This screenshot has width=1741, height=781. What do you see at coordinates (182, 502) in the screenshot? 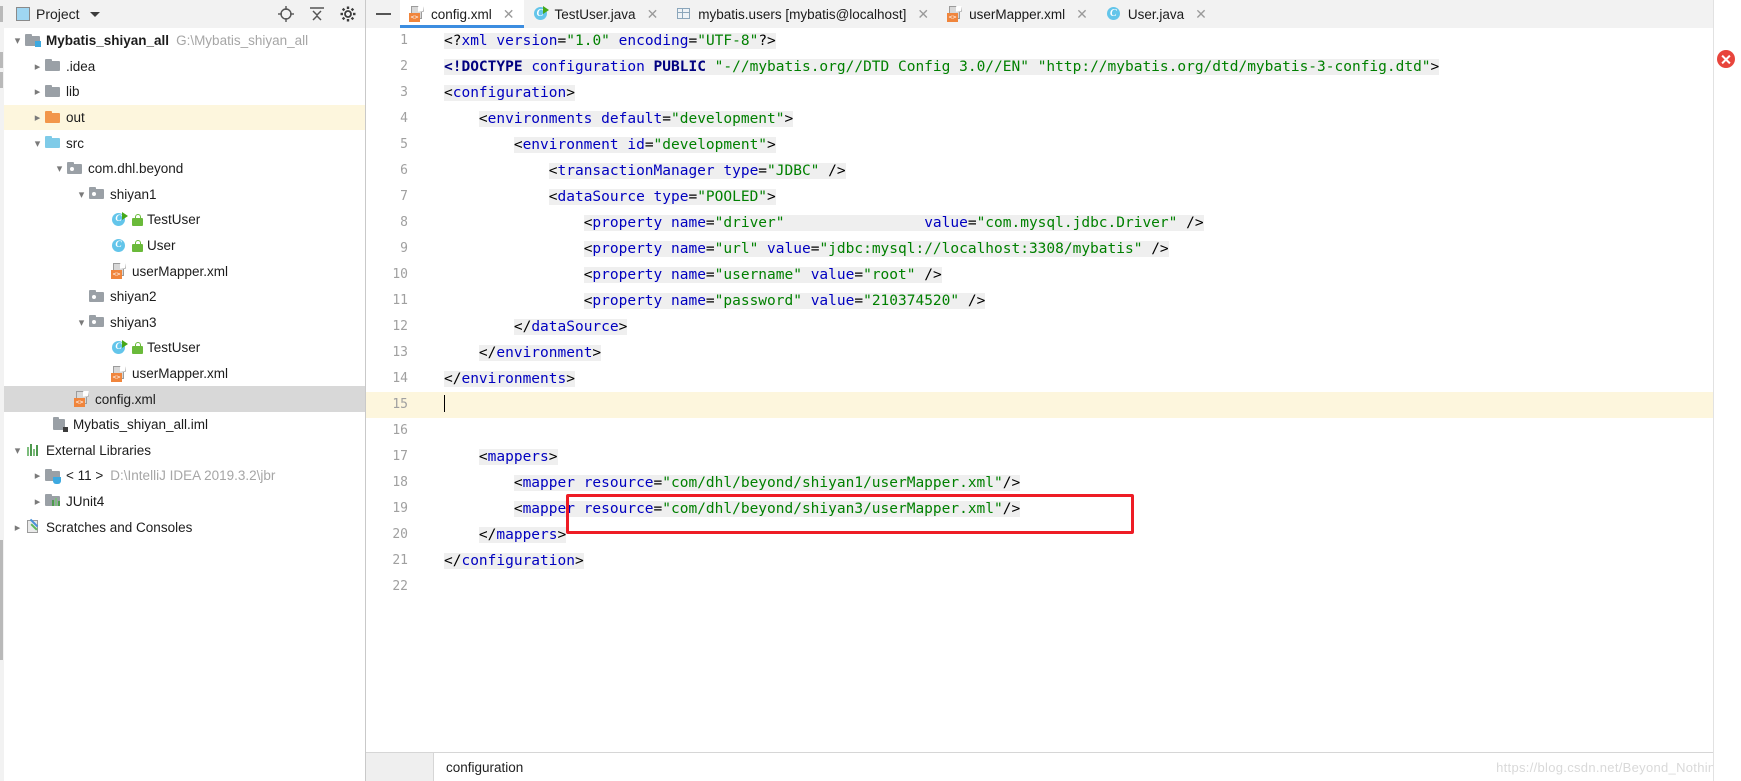
I see `tree-item-junit4: ▸ JUnit4` at bounding box center [182, 502].